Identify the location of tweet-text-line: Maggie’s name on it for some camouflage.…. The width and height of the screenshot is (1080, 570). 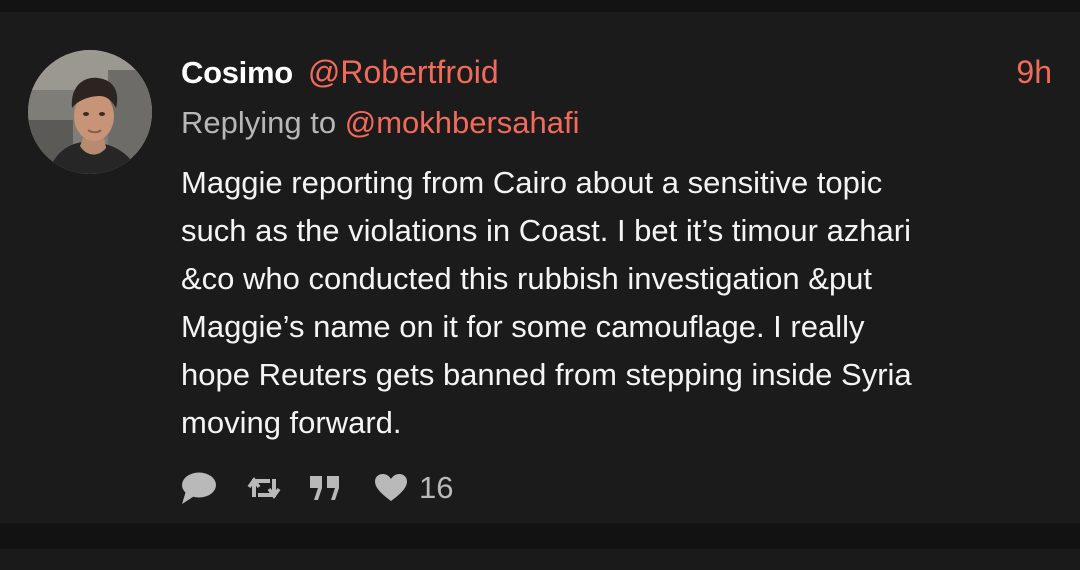
(523, 326).